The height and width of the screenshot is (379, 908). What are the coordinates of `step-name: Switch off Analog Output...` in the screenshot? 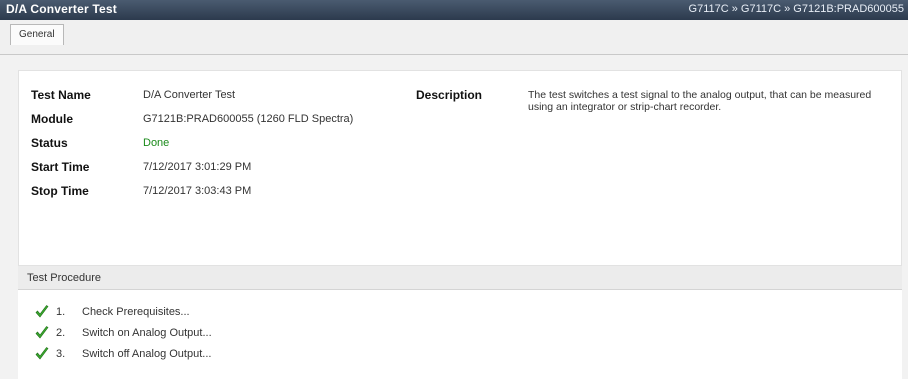 It's located at (147, 354).